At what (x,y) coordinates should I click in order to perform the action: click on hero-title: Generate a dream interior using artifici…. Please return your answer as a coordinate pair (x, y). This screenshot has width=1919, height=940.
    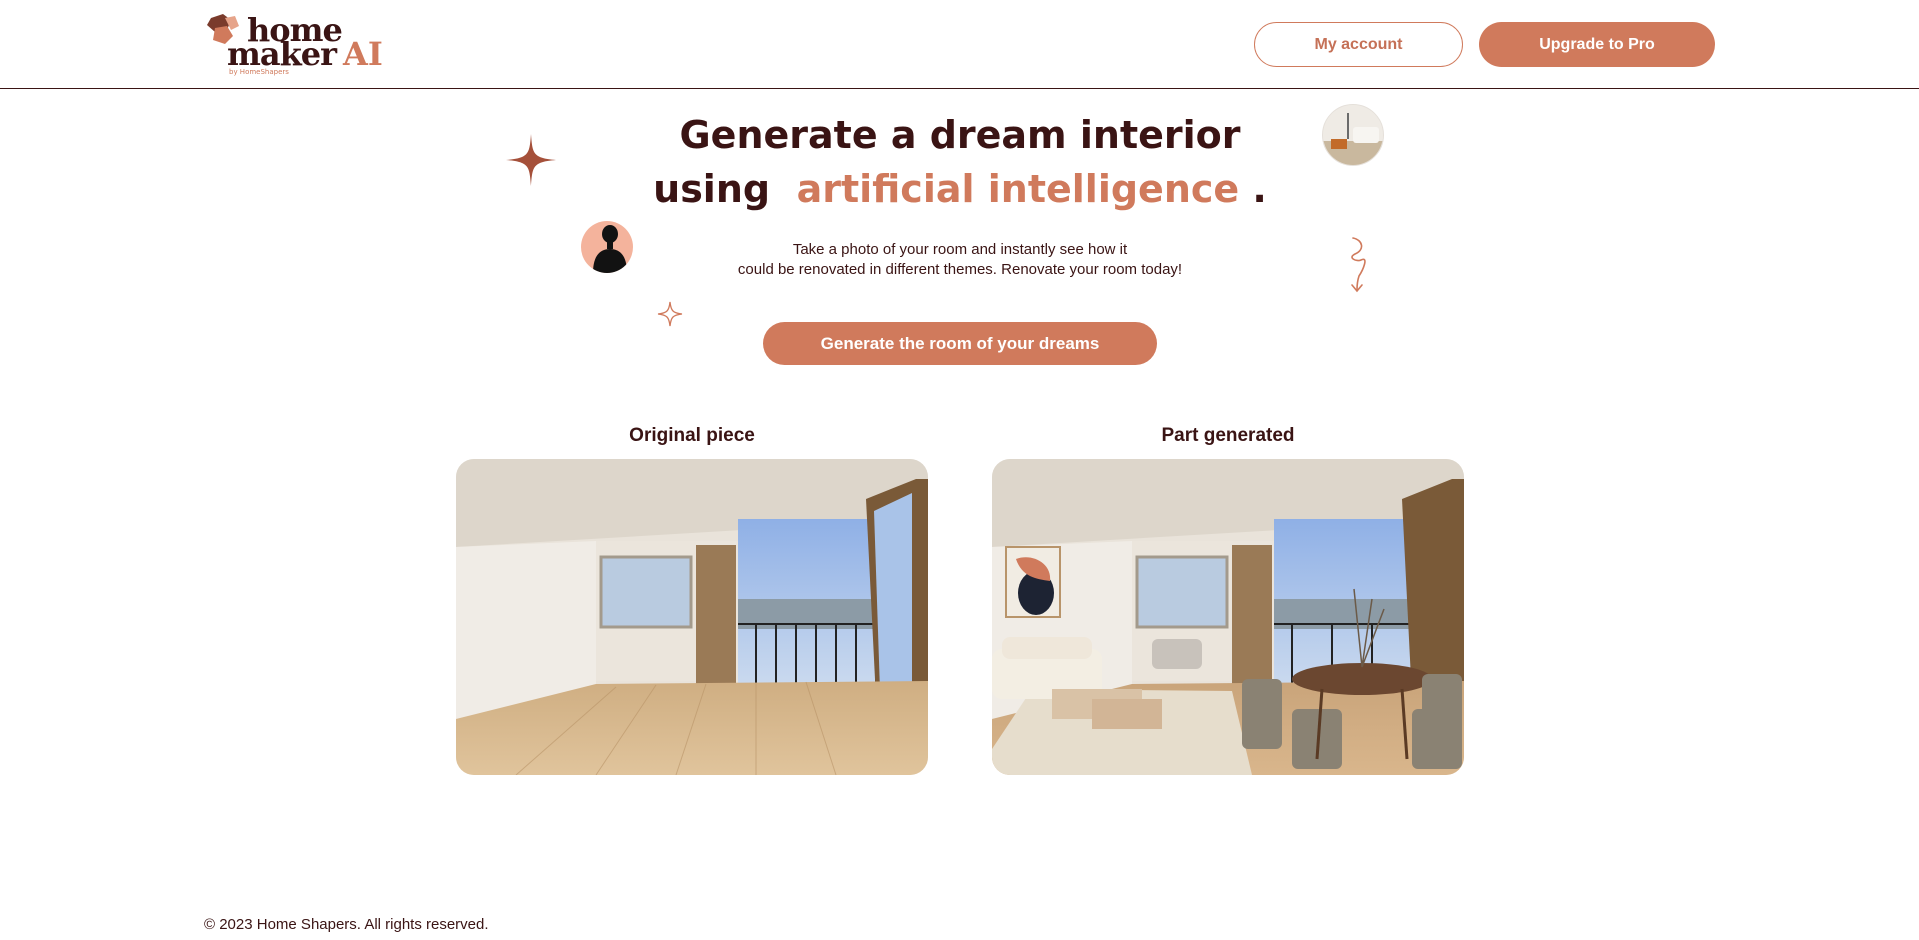
    Looking at the image, I should click on (960, 162).